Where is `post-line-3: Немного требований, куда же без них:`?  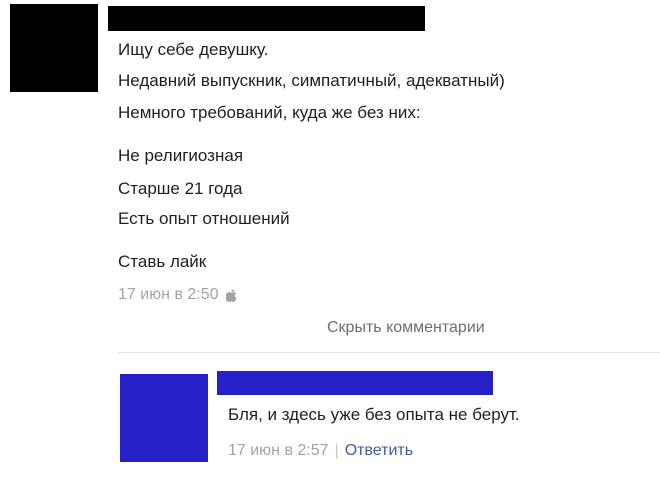 post-line-3: Немного требований, куда же без них: is located at coordinates (269, 112).